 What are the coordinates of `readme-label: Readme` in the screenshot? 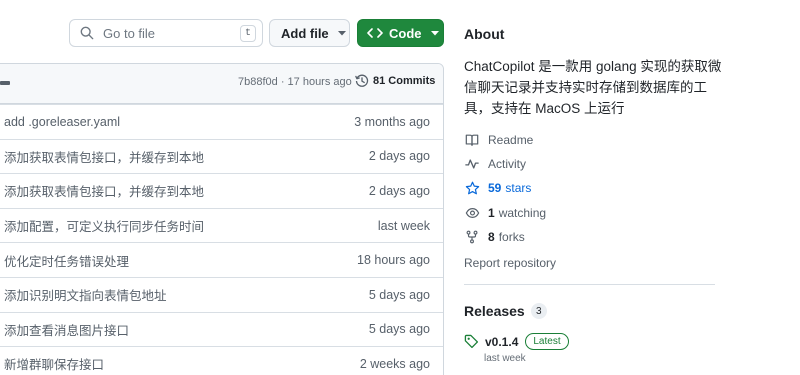 It's located at (511, 140).